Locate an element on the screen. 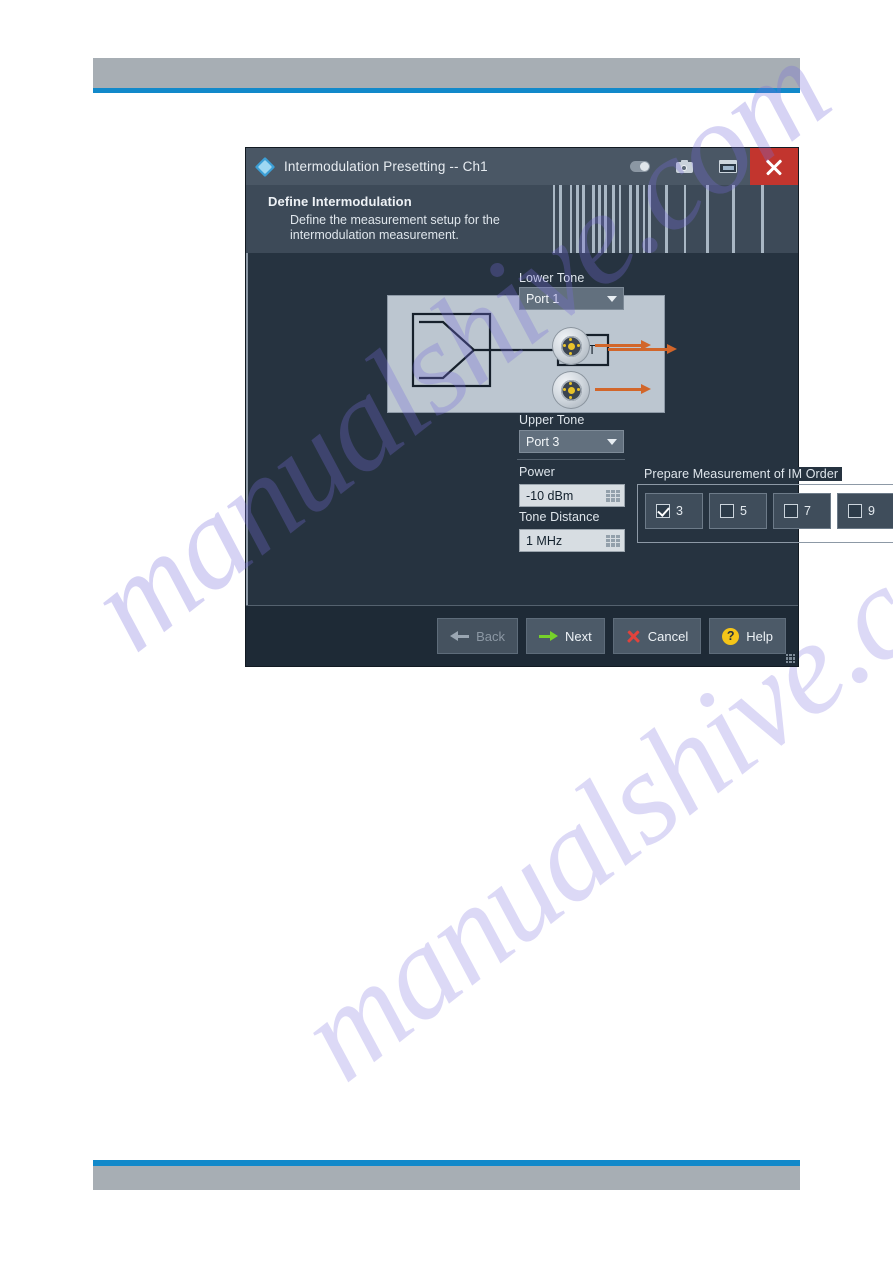 This screenshot has width=893, height=1263. next-button: Next is located at coordinates (565, 636).